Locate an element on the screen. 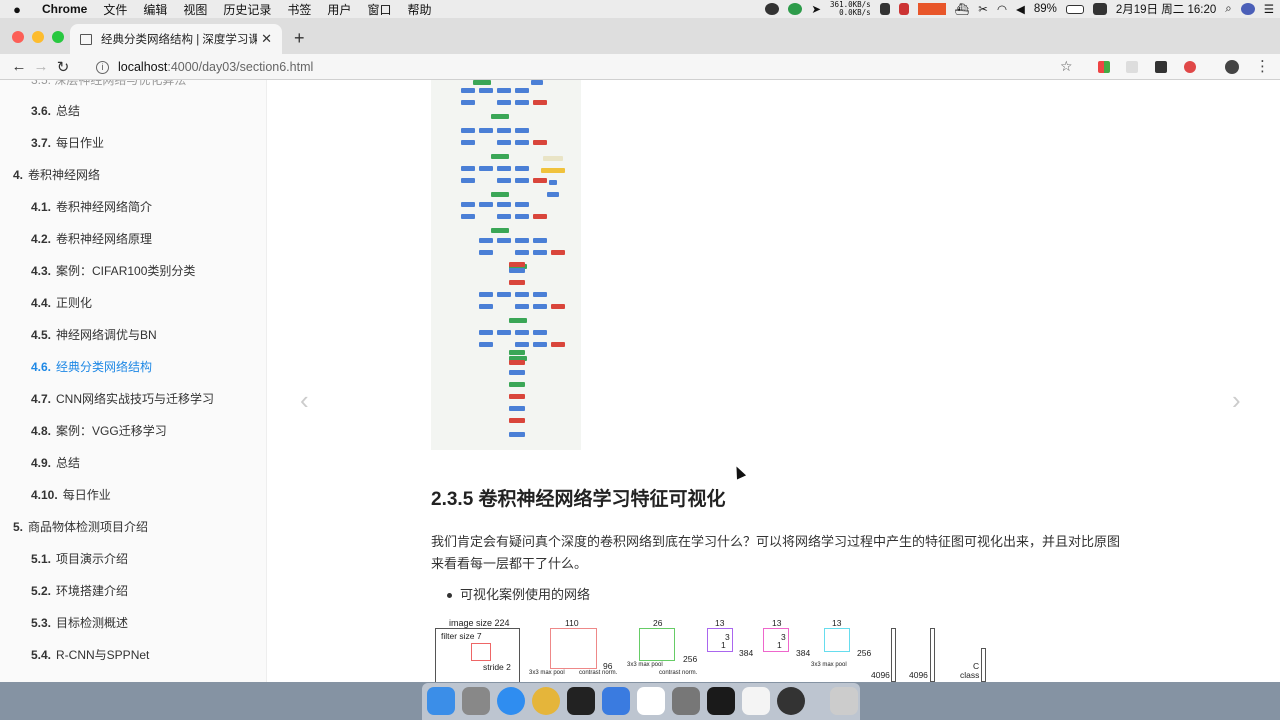 The width and height of the screenshot is (1280, 720). toc-item: 4.2. 卷积神经网络原理 is located at coordinates (76, 239).